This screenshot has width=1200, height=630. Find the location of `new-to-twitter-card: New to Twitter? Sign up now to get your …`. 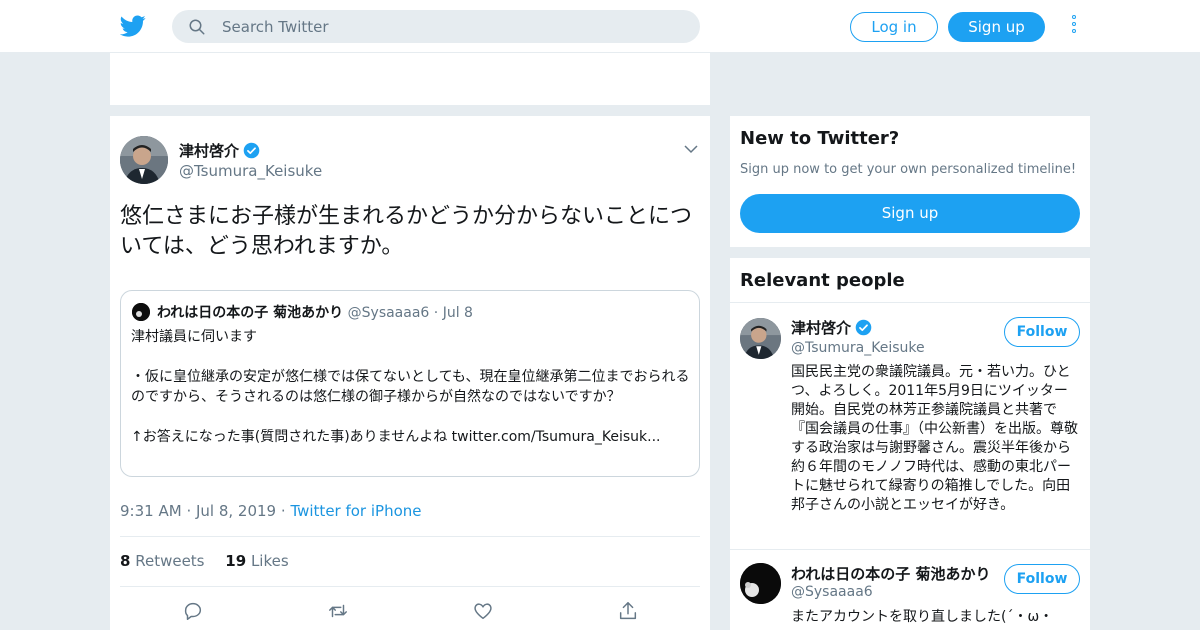

new-to-twitter-card: New to Twitter? Sign up now to get your … is located at coordinates (910, 181).